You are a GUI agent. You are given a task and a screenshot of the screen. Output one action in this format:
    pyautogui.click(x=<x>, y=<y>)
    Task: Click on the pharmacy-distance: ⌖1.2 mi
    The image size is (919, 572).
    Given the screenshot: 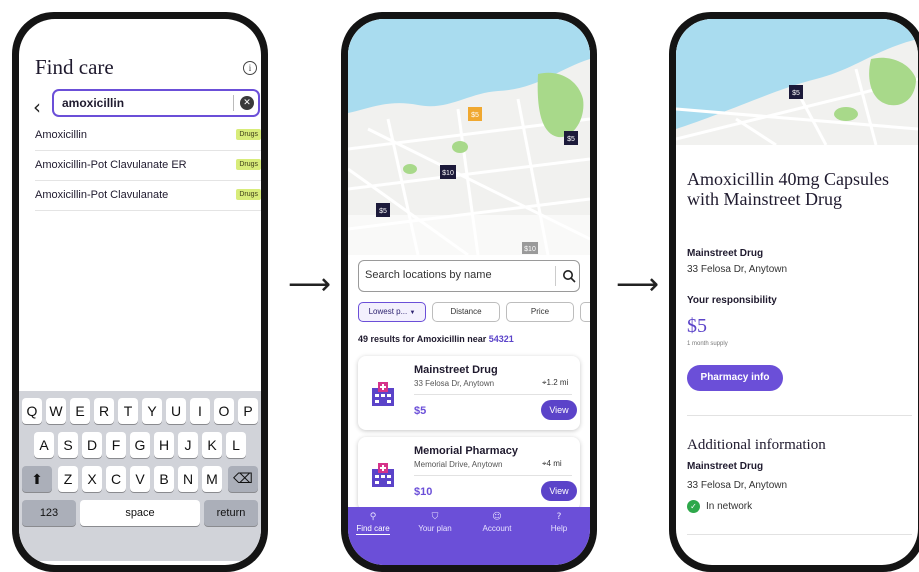 What is the action you would take?
    pyautogui.click(x=555, y=383)
    